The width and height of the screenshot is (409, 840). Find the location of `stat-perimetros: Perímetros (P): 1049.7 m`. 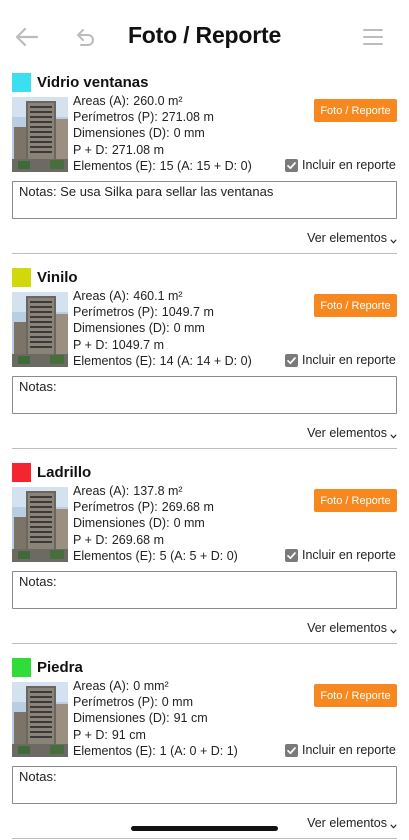

stat-perimetros: Perímetros (P): 1049.7 m is located at coordinates (143, 312).